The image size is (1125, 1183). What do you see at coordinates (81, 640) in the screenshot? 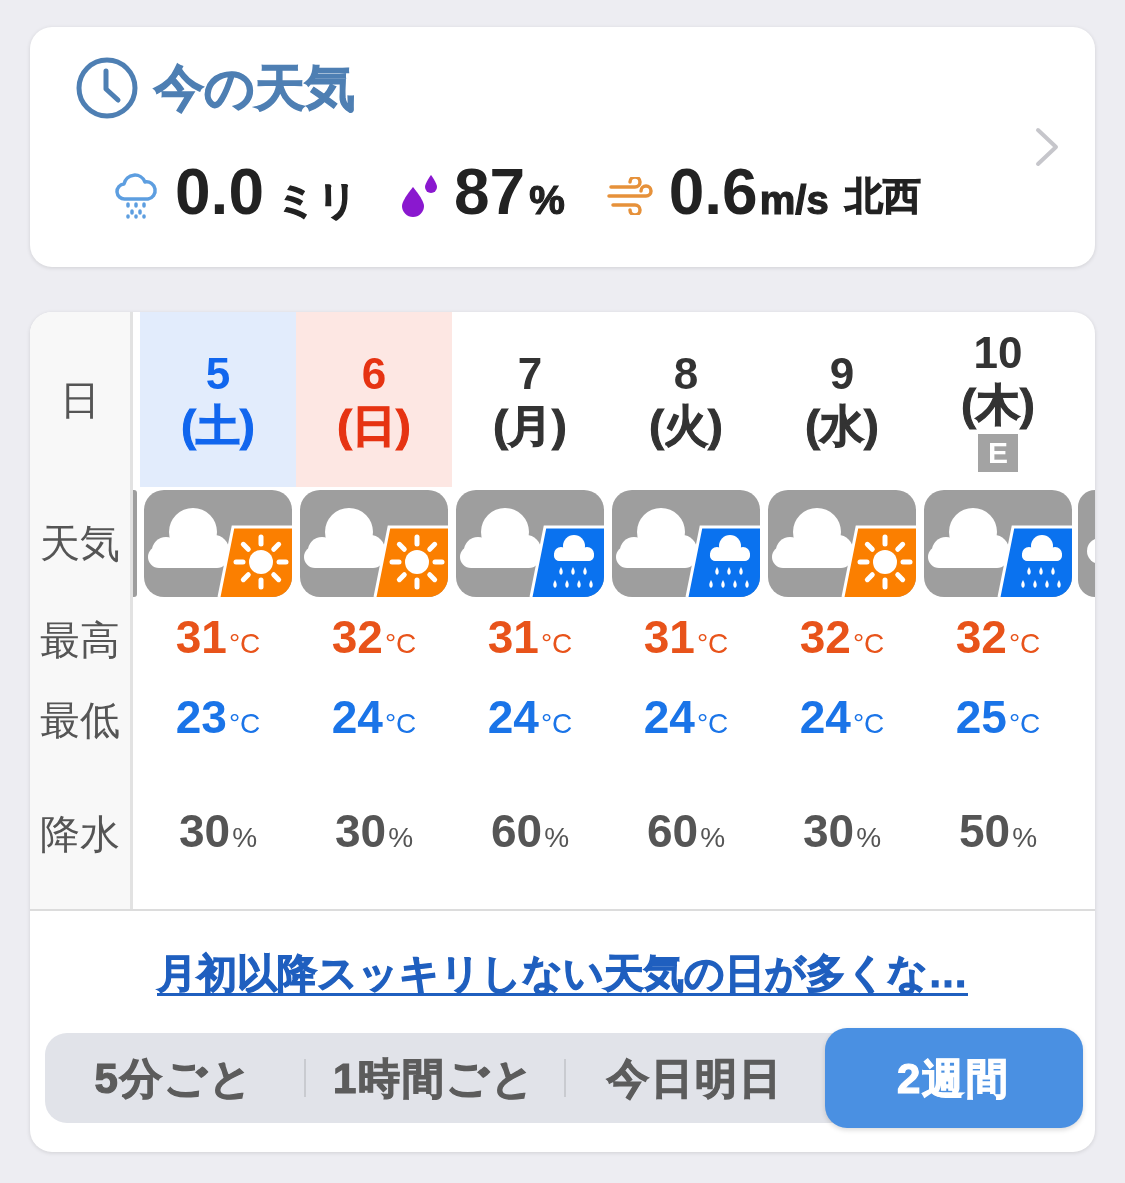
I see `row-label: 最高` at bounding box center [81, 640].